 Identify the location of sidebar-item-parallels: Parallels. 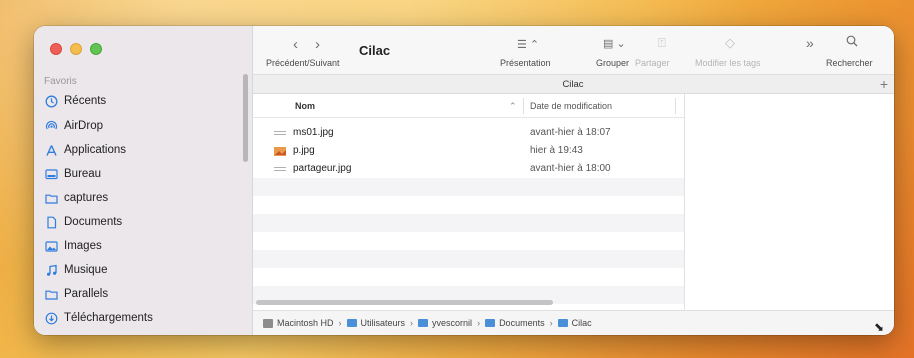
(76, 294).